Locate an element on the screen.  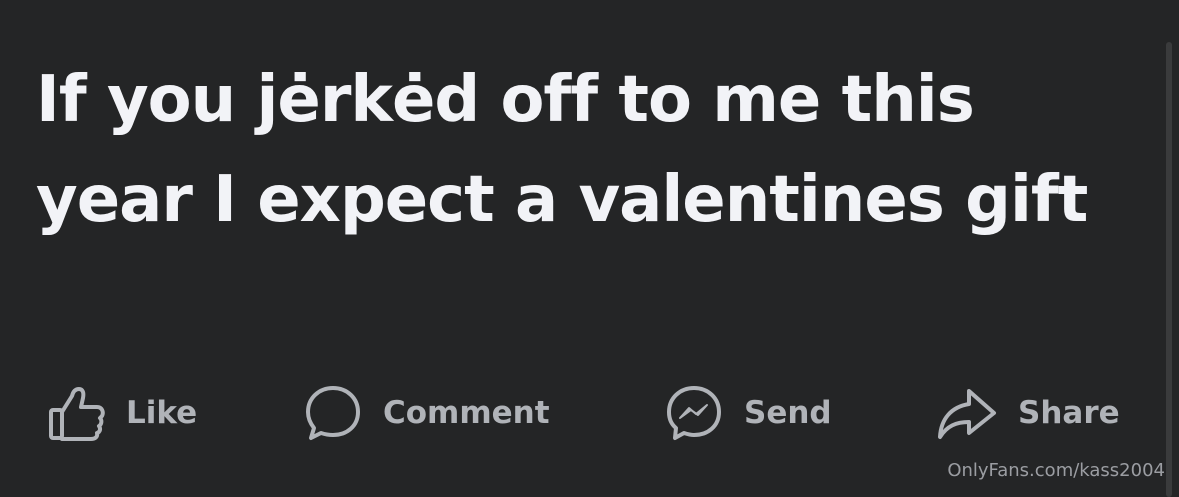
comment-bubble-icon is located at coordinates (333, 413).